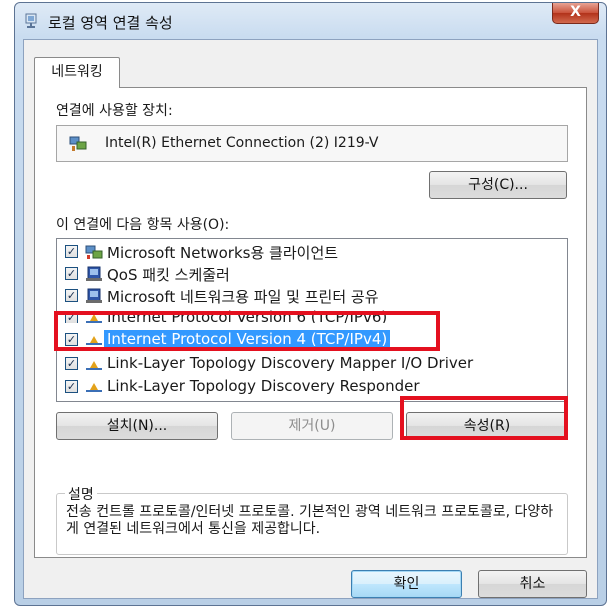 This screenshot has height=609, width=616. What do you see at coordinates (223, 253) in the screenshot?
I see `item-label: Microsoft Networks용 클라이언트` at bounding box center [223, 253].